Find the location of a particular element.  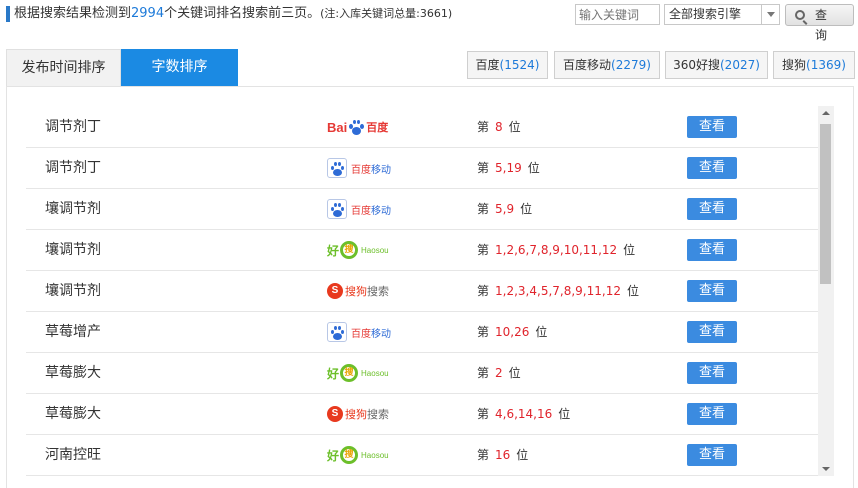

result-row: 草莓膨大 好 搜 Haosou 第 2 位 查看 is located at coordinates (423, 373).